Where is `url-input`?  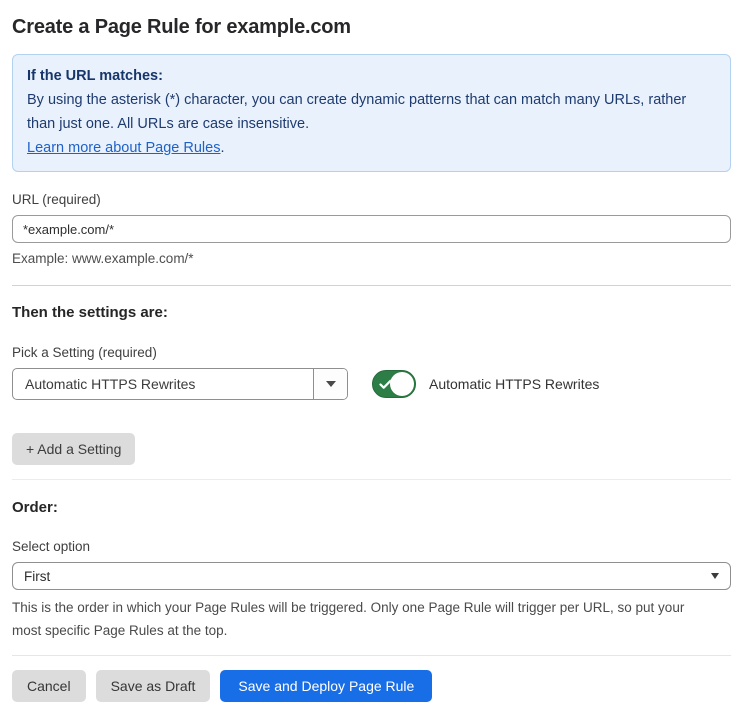 url-input is located at coordinates (371, 229).